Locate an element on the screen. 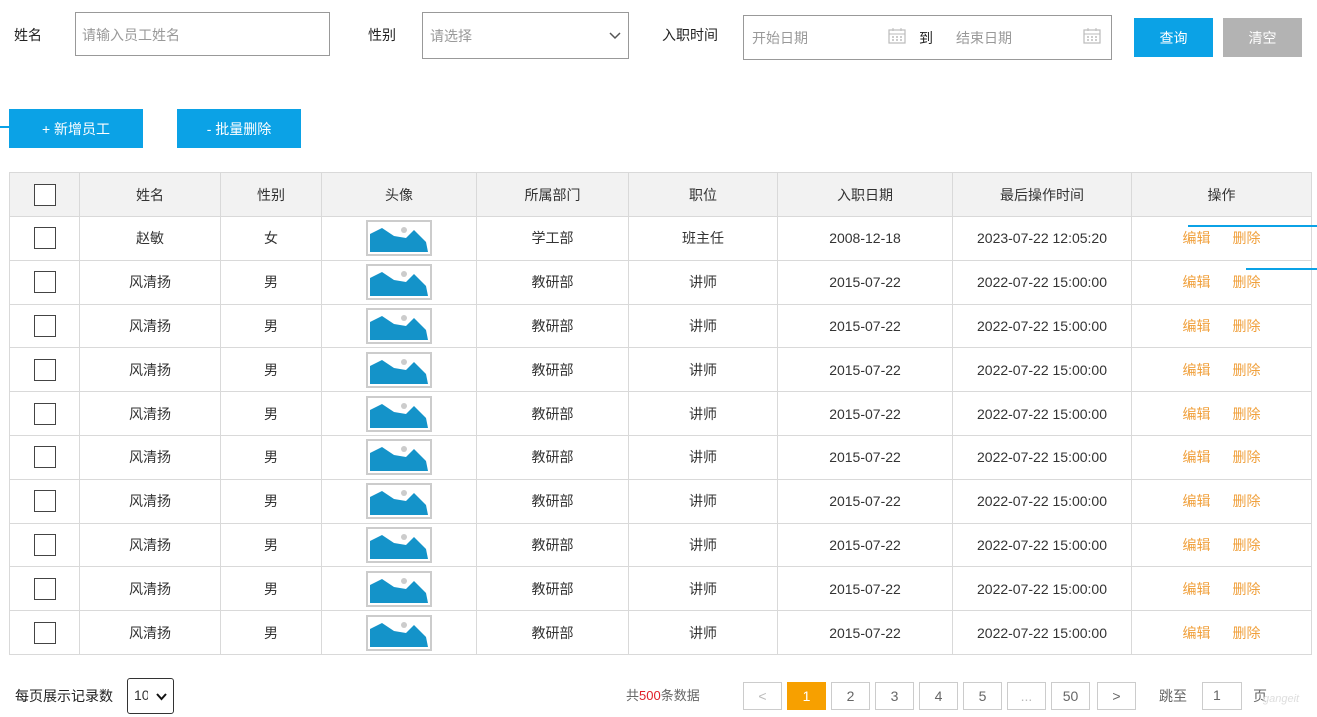  prev-page-button: < is located at coordinates (762, 696).